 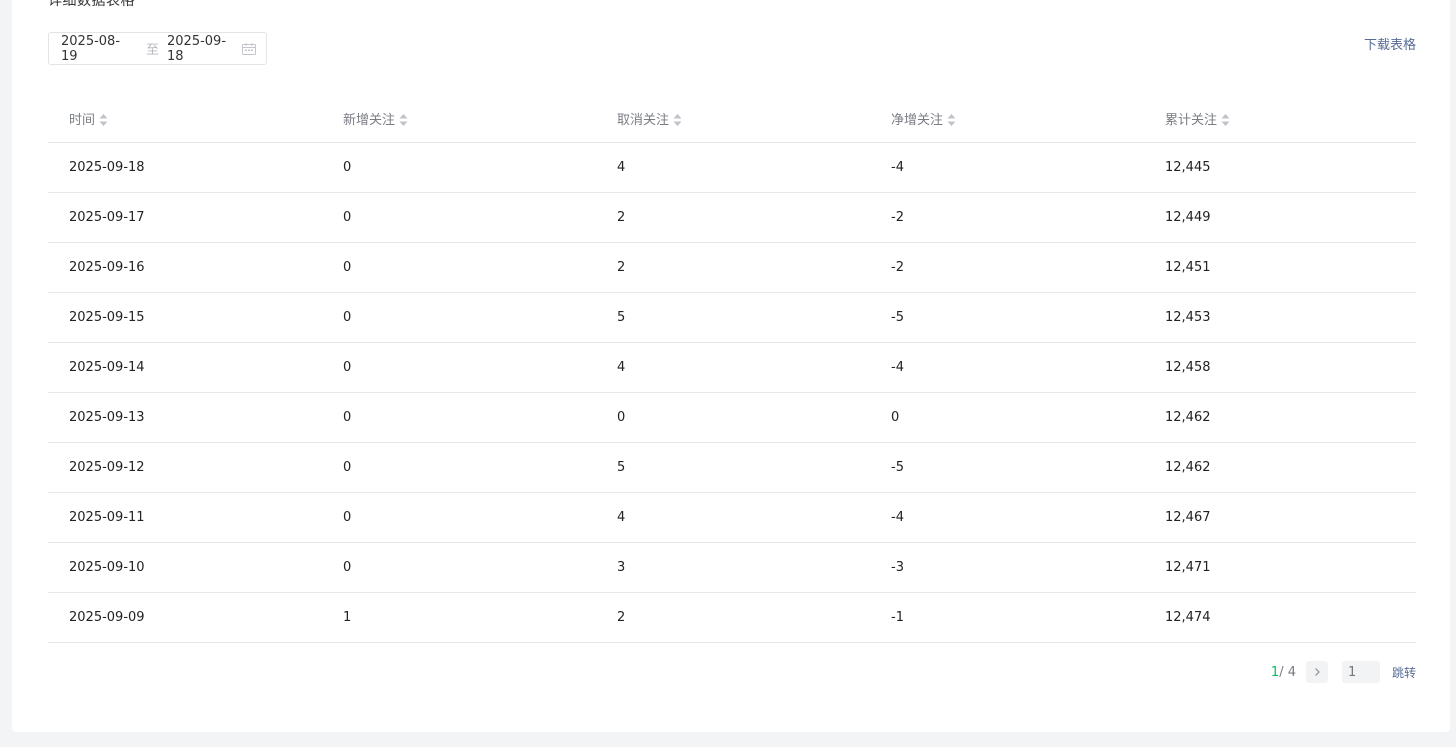 What do you see at coordinates (82, 120) in the screenshot?
I see `column-header-label: 时间` at bounding box center [82, 120].